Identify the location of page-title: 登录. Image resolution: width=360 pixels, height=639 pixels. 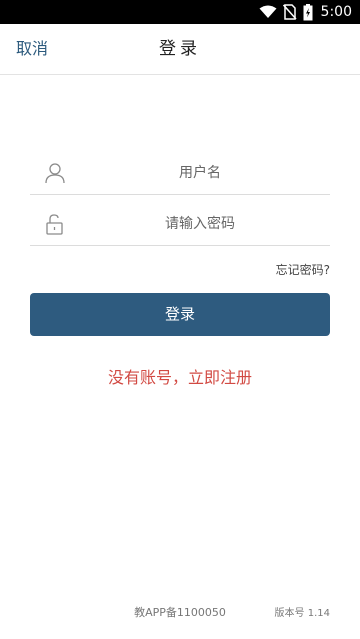
(180, 49).